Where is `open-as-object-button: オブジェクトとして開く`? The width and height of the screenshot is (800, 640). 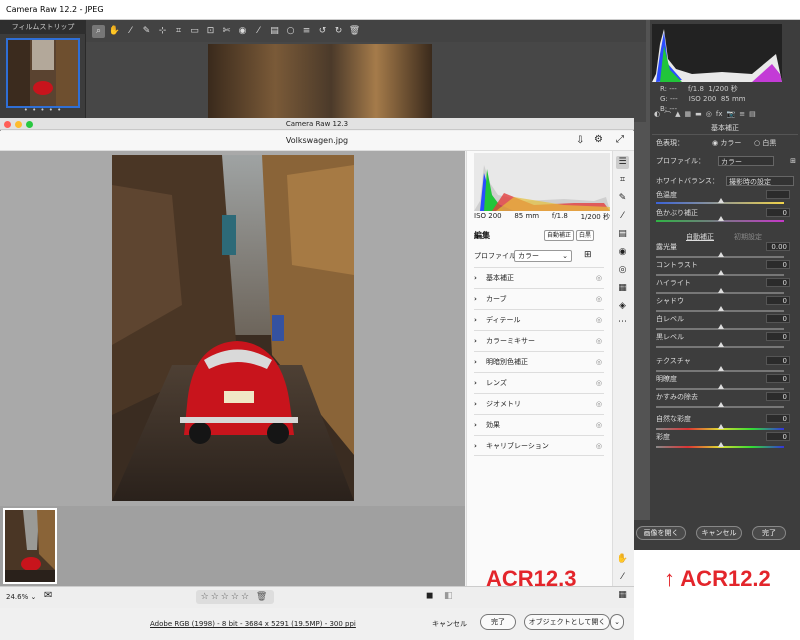 open-as-object-button: オブジェクトとして開く is located at coordinates (567, 622).